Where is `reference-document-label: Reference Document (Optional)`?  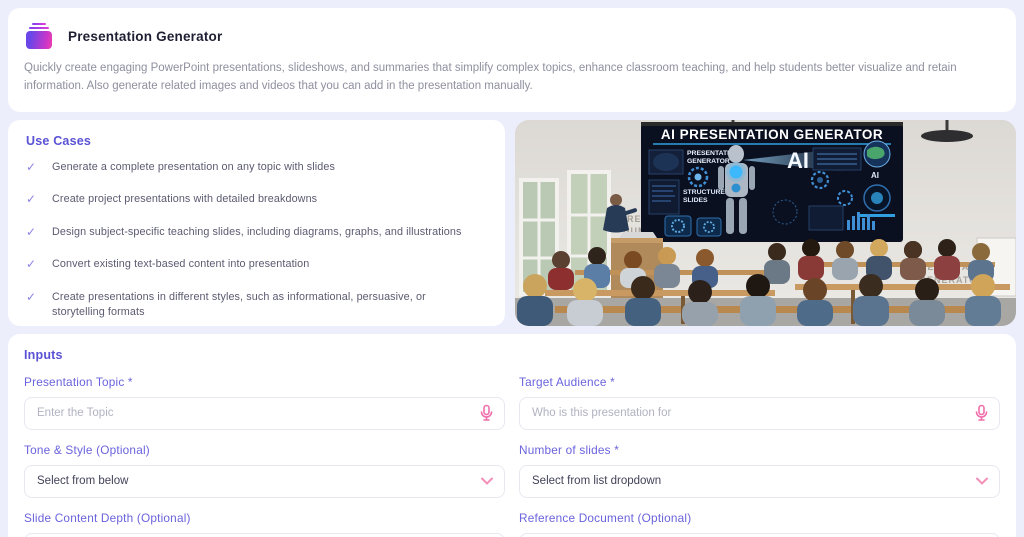
reference-document-label: Reference Document (Optional) is located at coordinates (605, 517).